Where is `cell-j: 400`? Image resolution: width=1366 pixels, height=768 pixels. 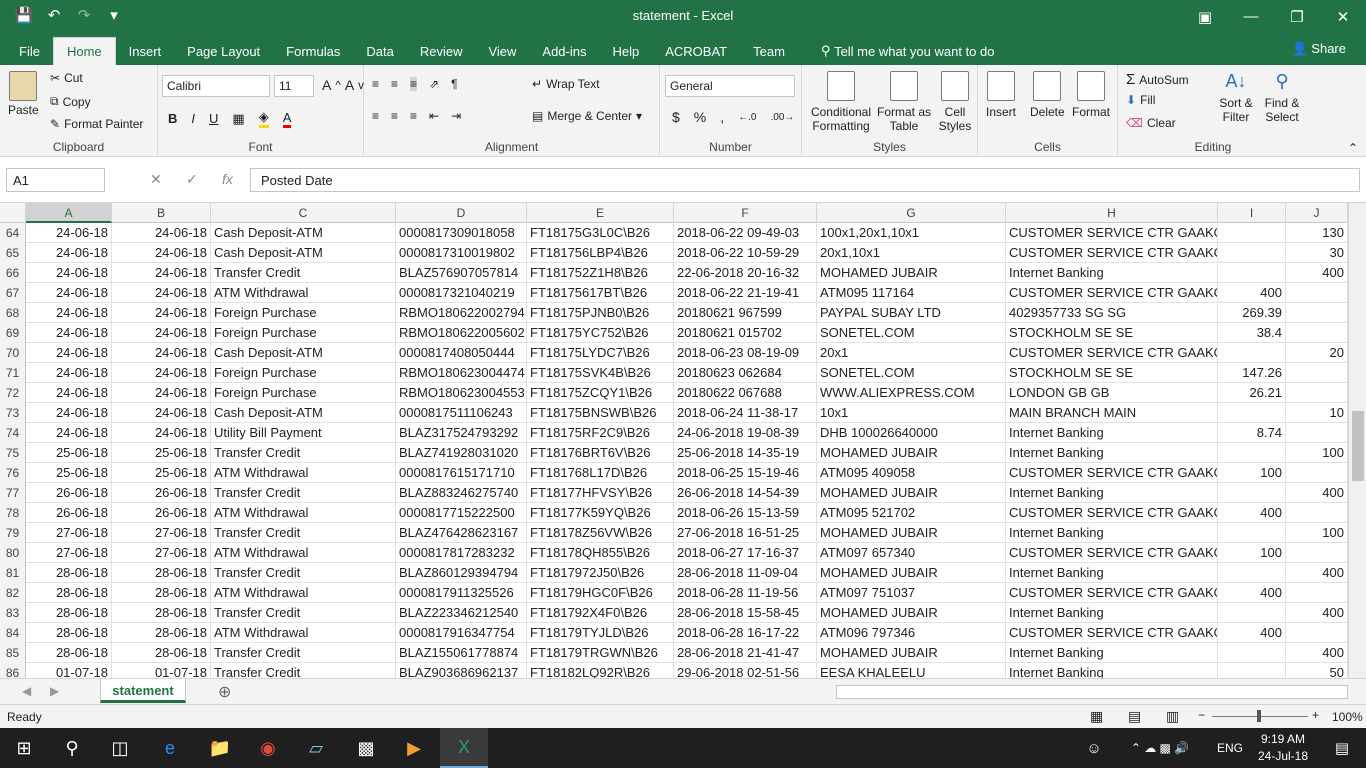
cell-j: 400 is located at coordinates (1317, 573).